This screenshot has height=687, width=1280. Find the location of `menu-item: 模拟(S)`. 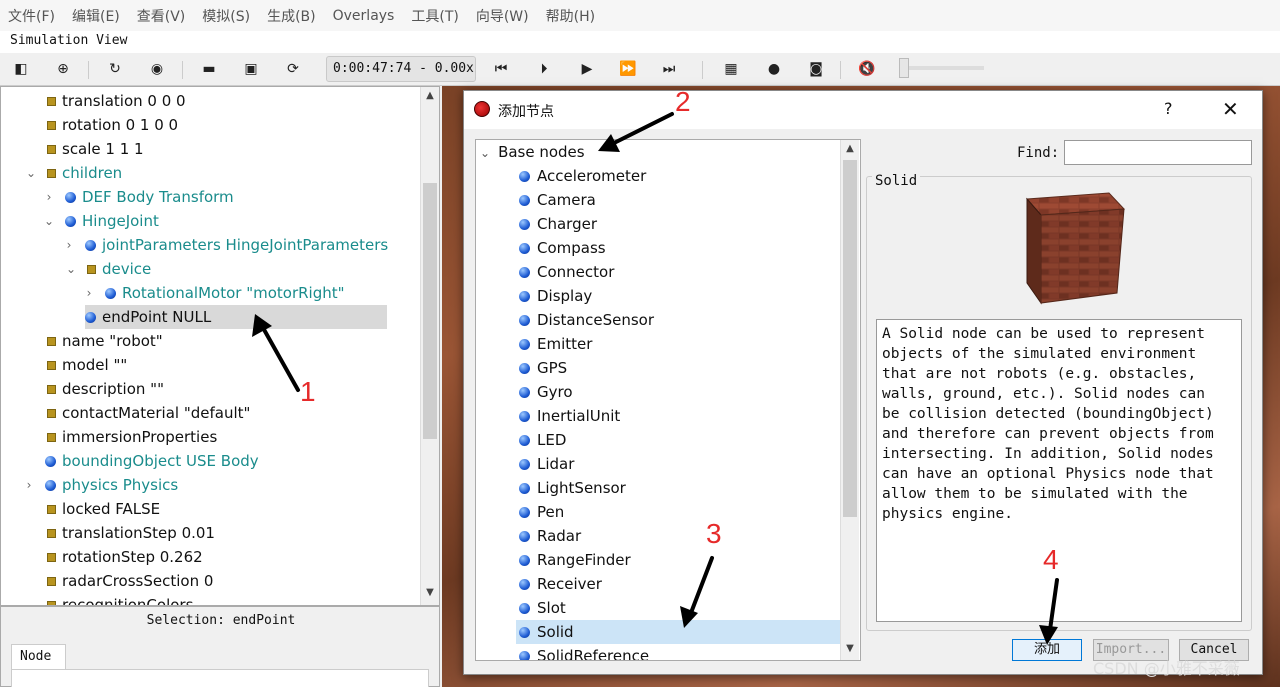

menu-item: 模拟(S) is located at coordinates (226, 16).